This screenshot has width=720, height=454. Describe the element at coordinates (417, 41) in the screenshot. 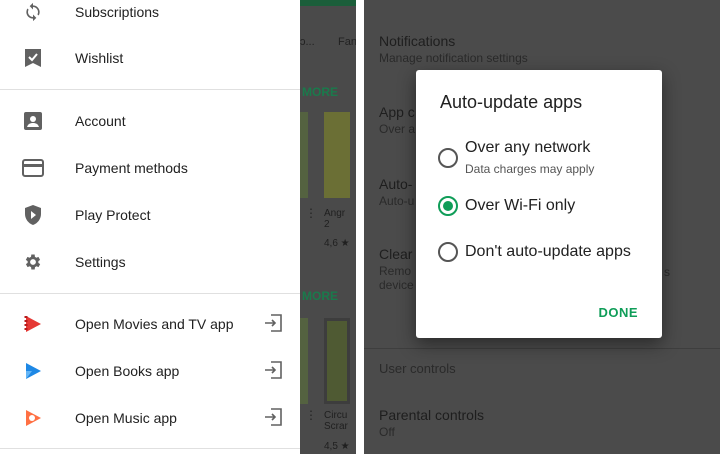

I see `setting-title: Notifications` at that location.